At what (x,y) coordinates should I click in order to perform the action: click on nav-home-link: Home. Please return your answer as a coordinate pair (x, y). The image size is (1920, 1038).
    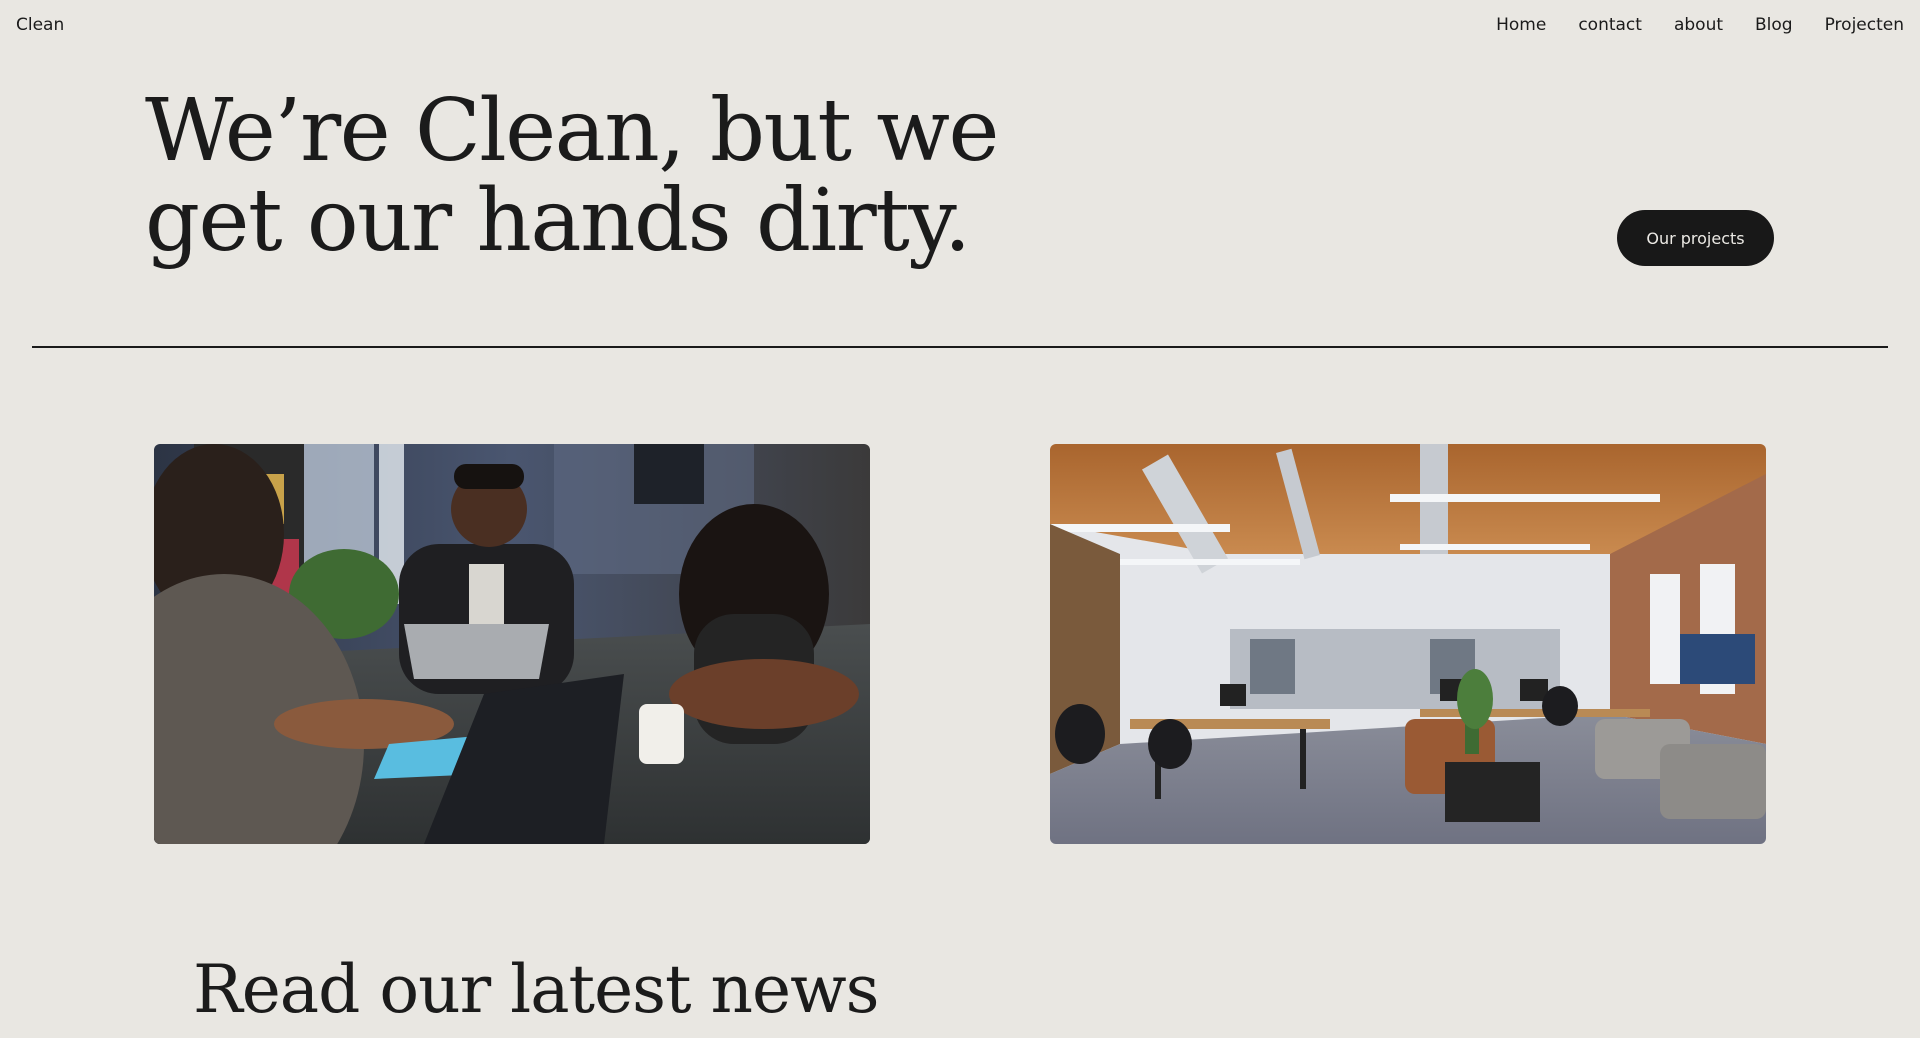
    Looking at the image, I should click on (1521, 25).